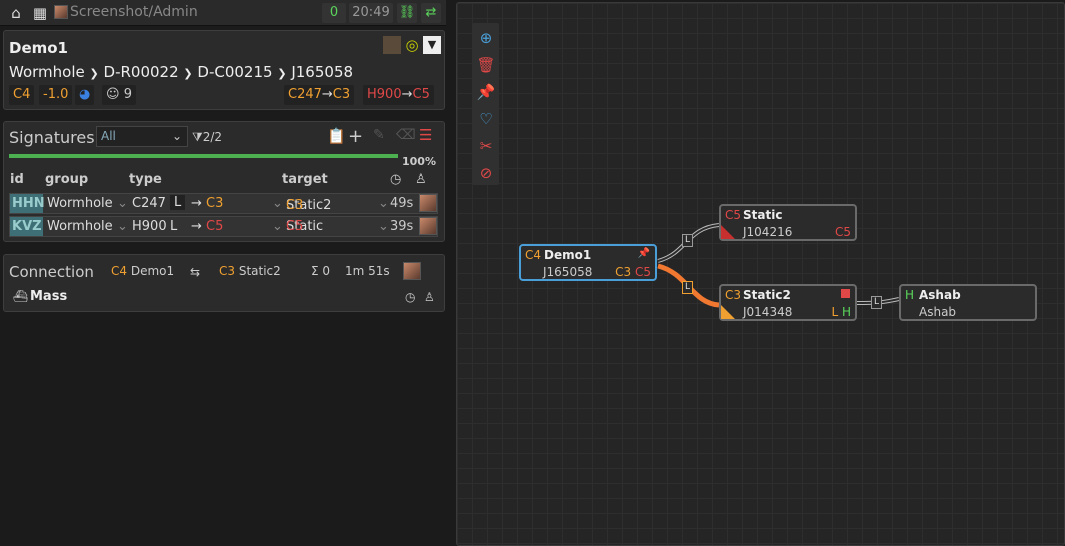 This screenshot has height=546, width=1065. I want to click on link-icon: ⛓, so click(407, 13).